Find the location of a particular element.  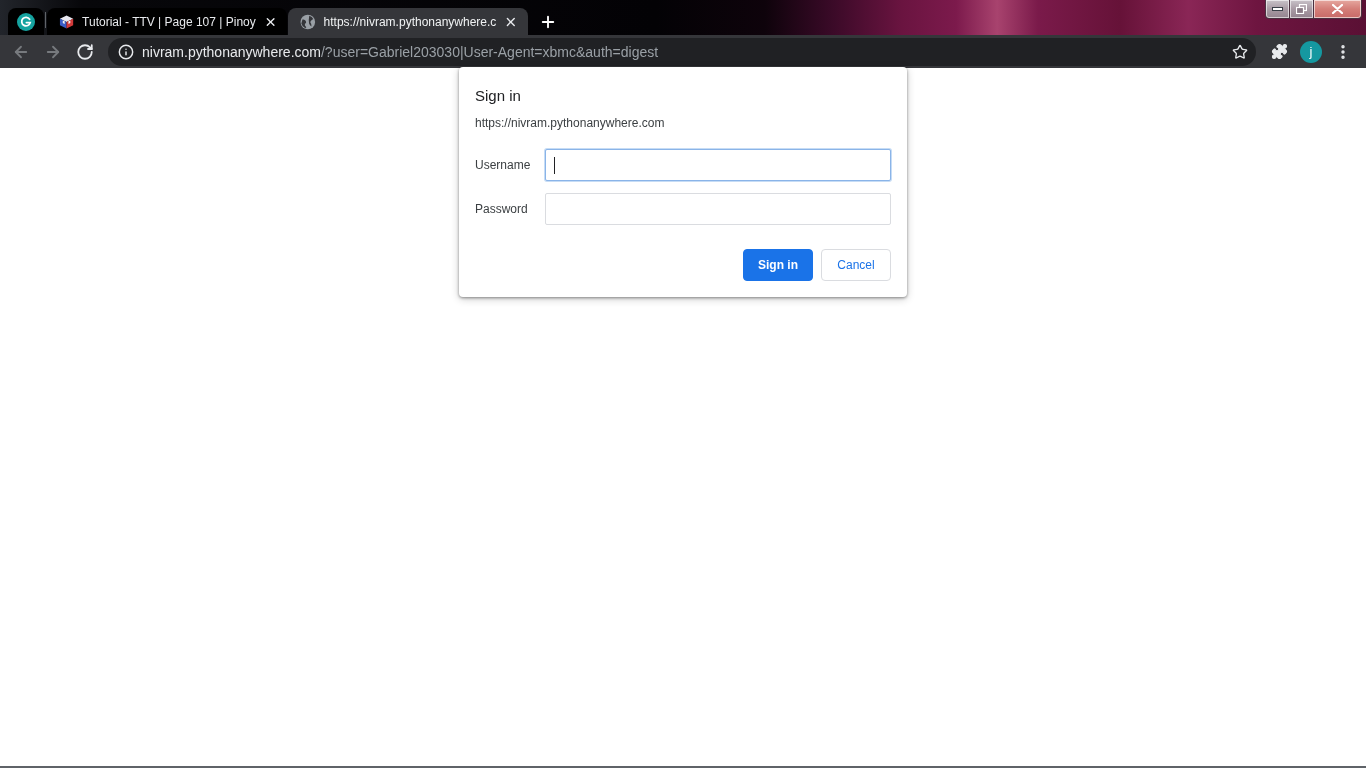

minimize-button is located at coordinates (1277, 9).